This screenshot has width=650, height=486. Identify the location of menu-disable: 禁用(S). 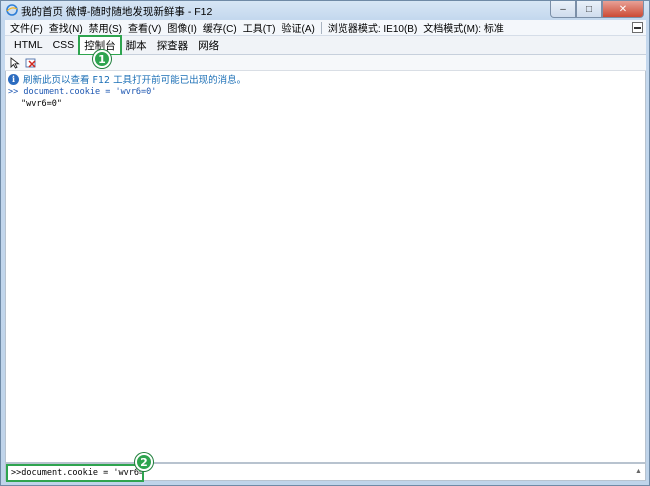
(105, 27).